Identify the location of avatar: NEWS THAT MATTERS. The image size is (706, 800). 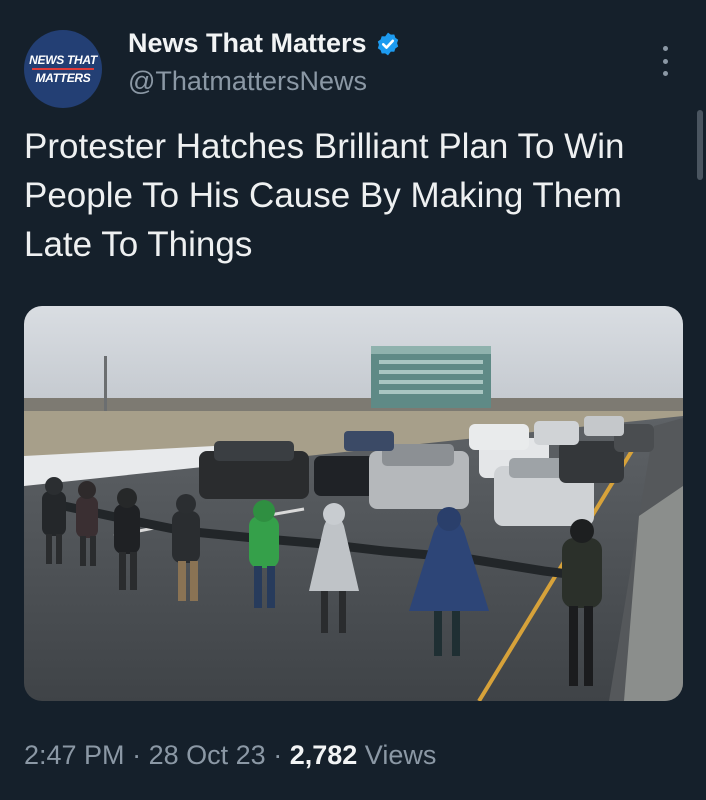
(63, 69).